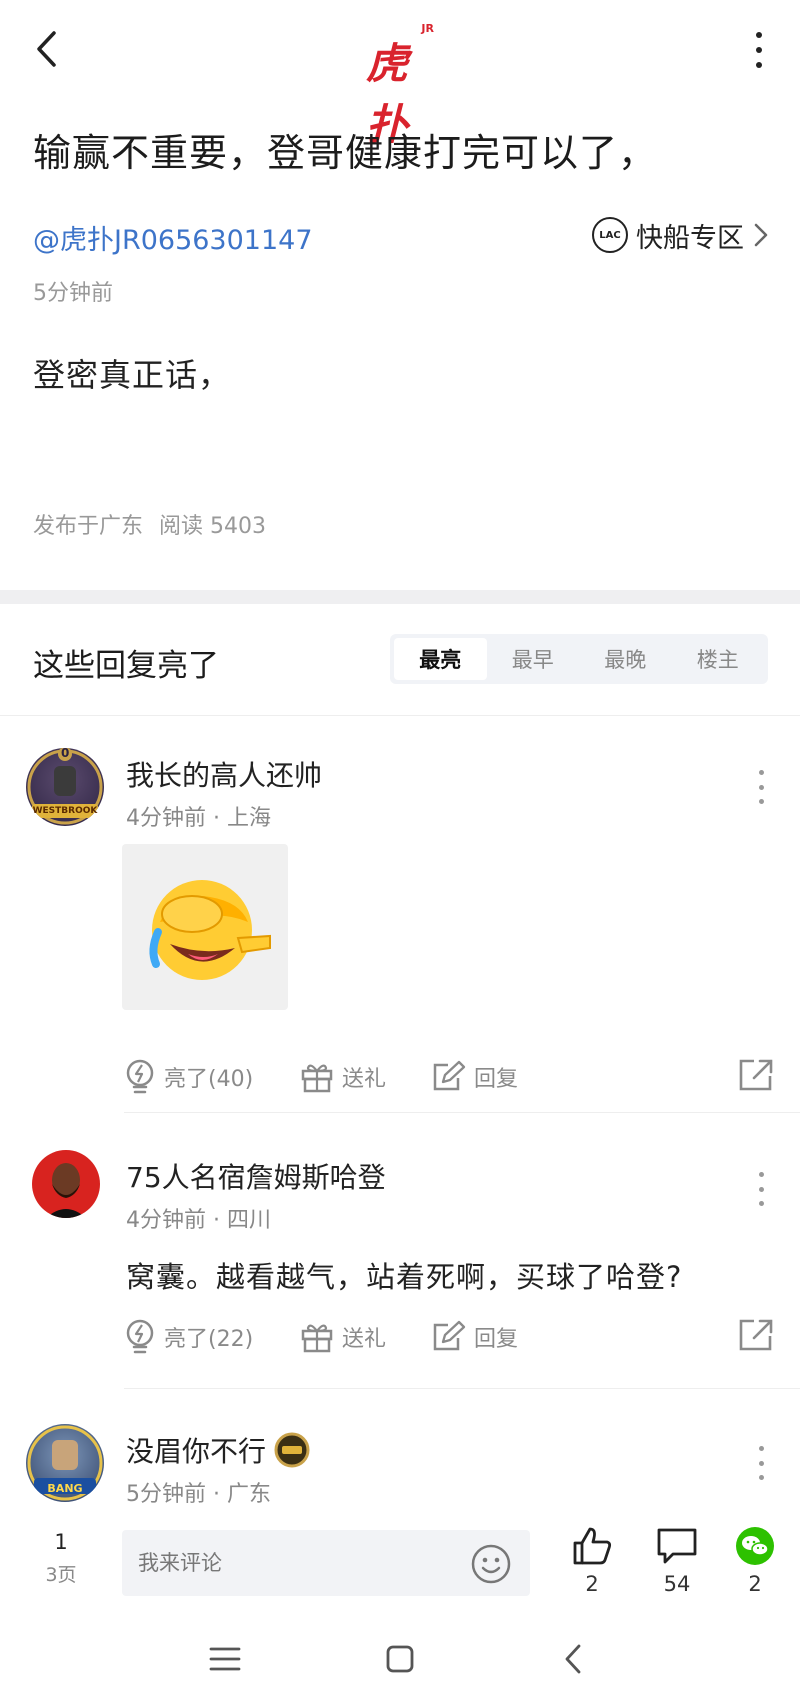 The image size is (800, 1707). What do you see at coordinates (610, 235) in the screenshot?
I see `clippers-logo-icon: LAC` at bounding box center [610, 235].